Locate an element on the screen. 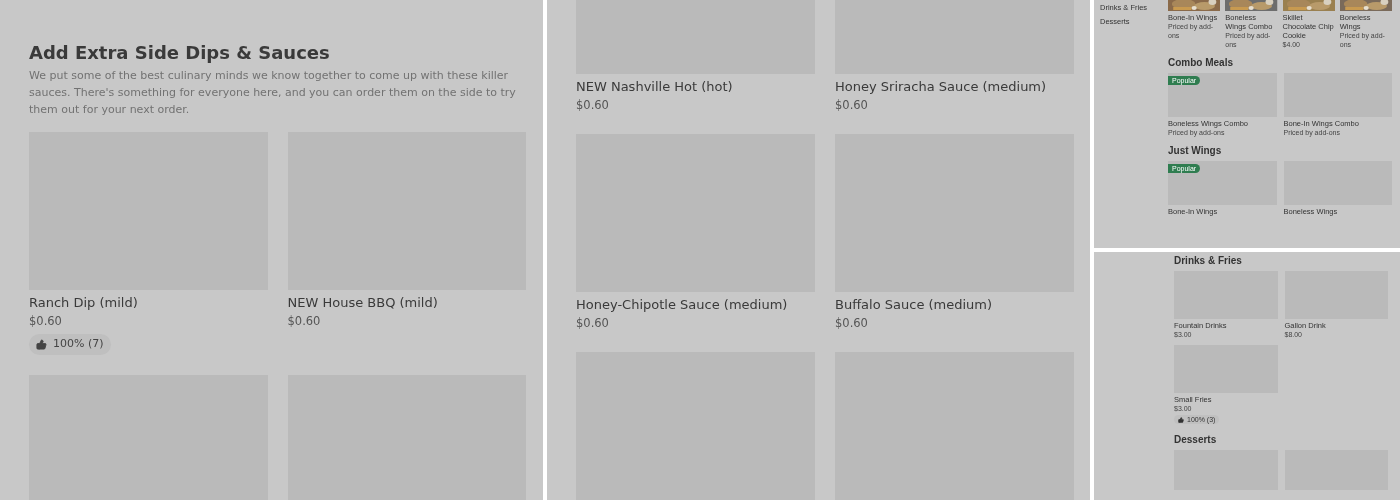  item-name: Buffalo Sauce (medium) is located at coordinates (914, 305).